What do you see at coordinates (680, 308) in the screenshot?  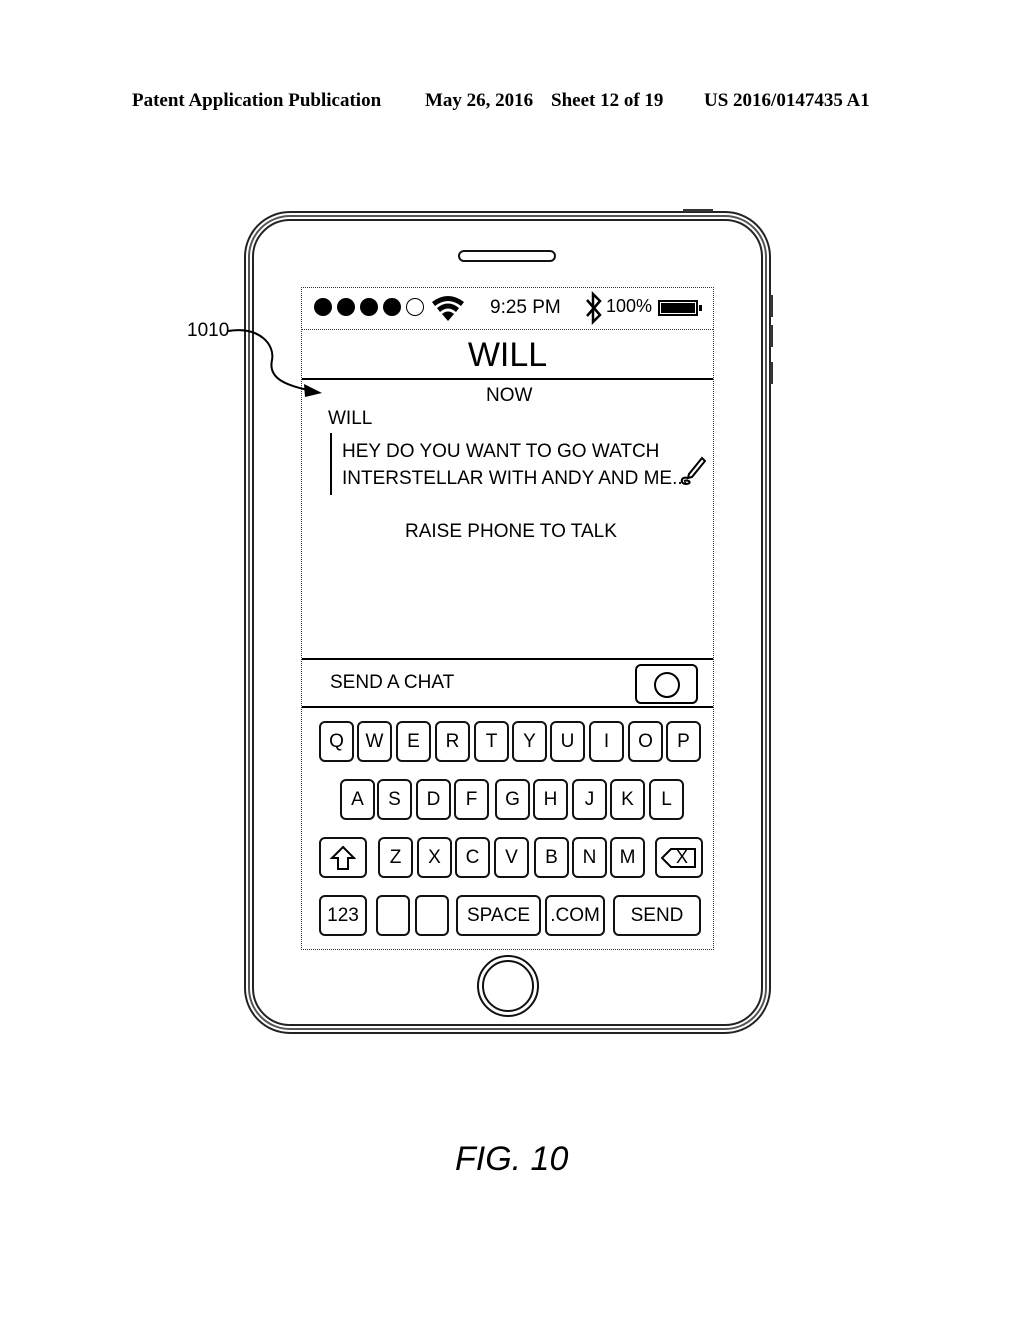 I see `battery-icon` at bounding box center [680, 308].